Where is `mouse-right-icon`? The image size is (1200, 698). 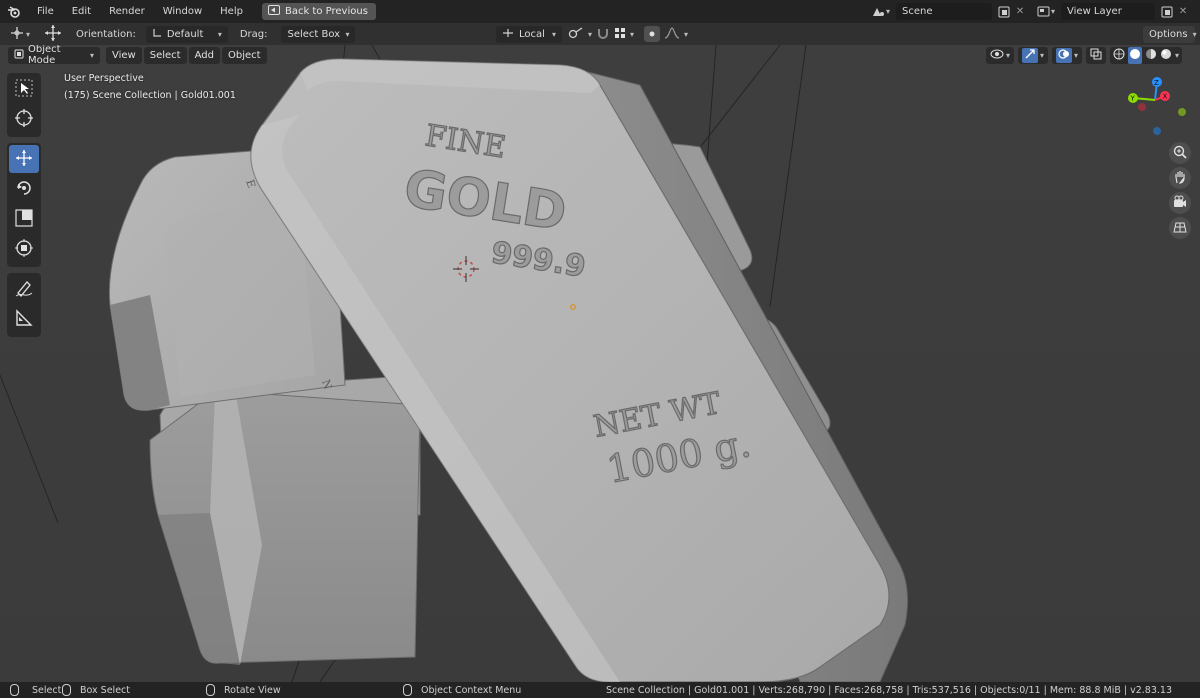
mouse-right-icon is located at coordinates (407, 690).